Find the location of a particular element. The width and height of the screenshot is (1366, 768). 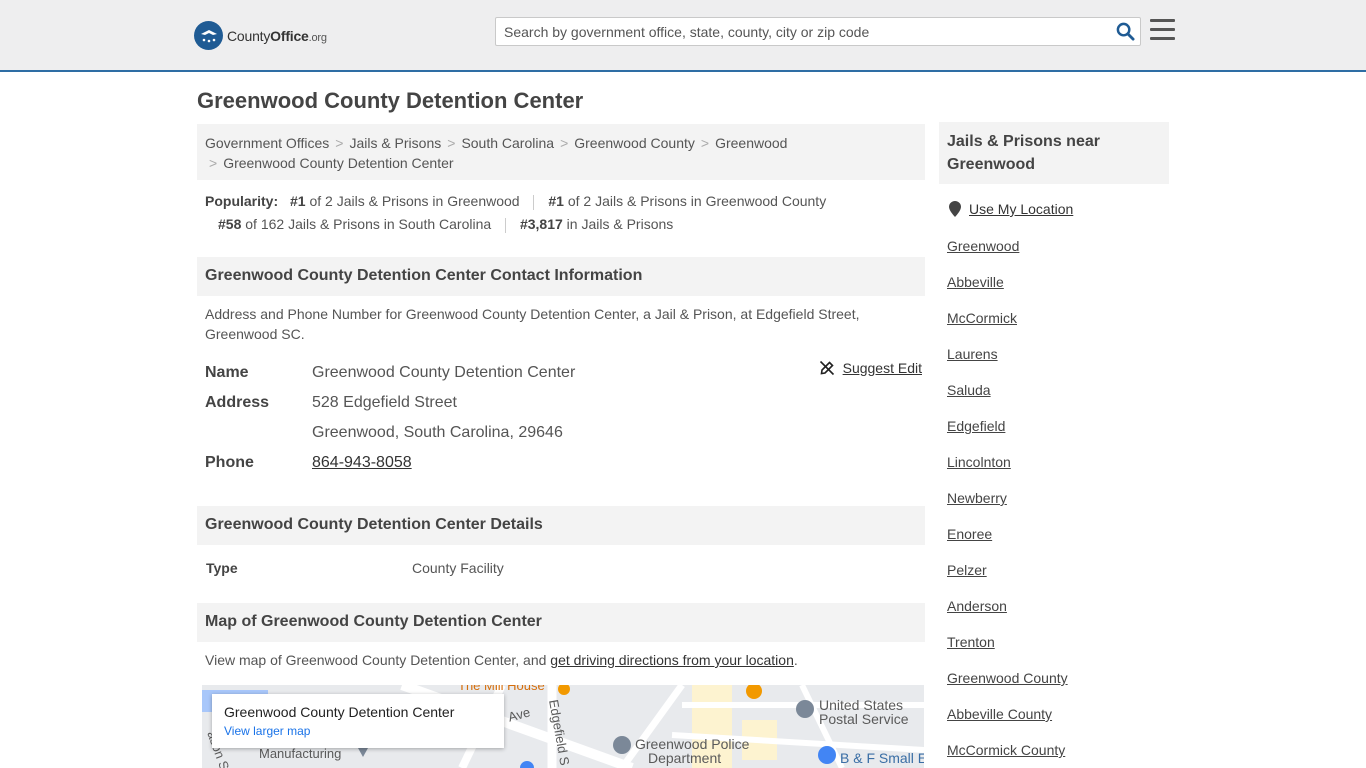

site-logo: CountyOffice.org is located at coordinates (260, 35).